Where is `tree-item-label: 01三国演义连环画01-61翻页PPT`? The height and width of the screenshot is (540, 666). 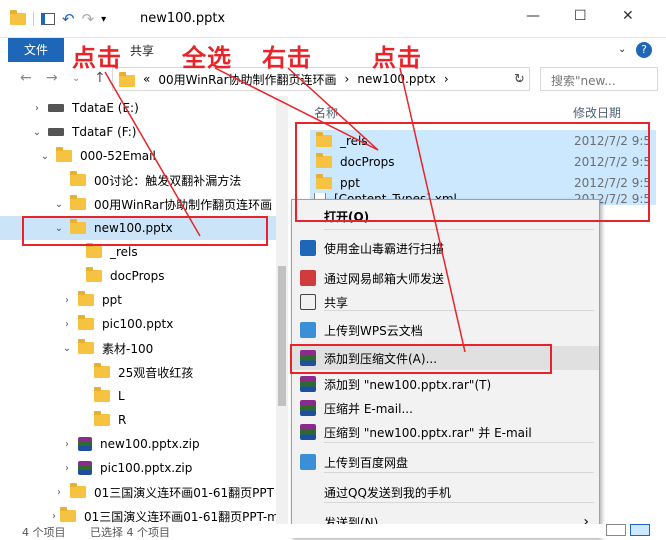
tree-item-label: 01三国演义连环画01-61翻页PPT is located at coordinates (184, 492).